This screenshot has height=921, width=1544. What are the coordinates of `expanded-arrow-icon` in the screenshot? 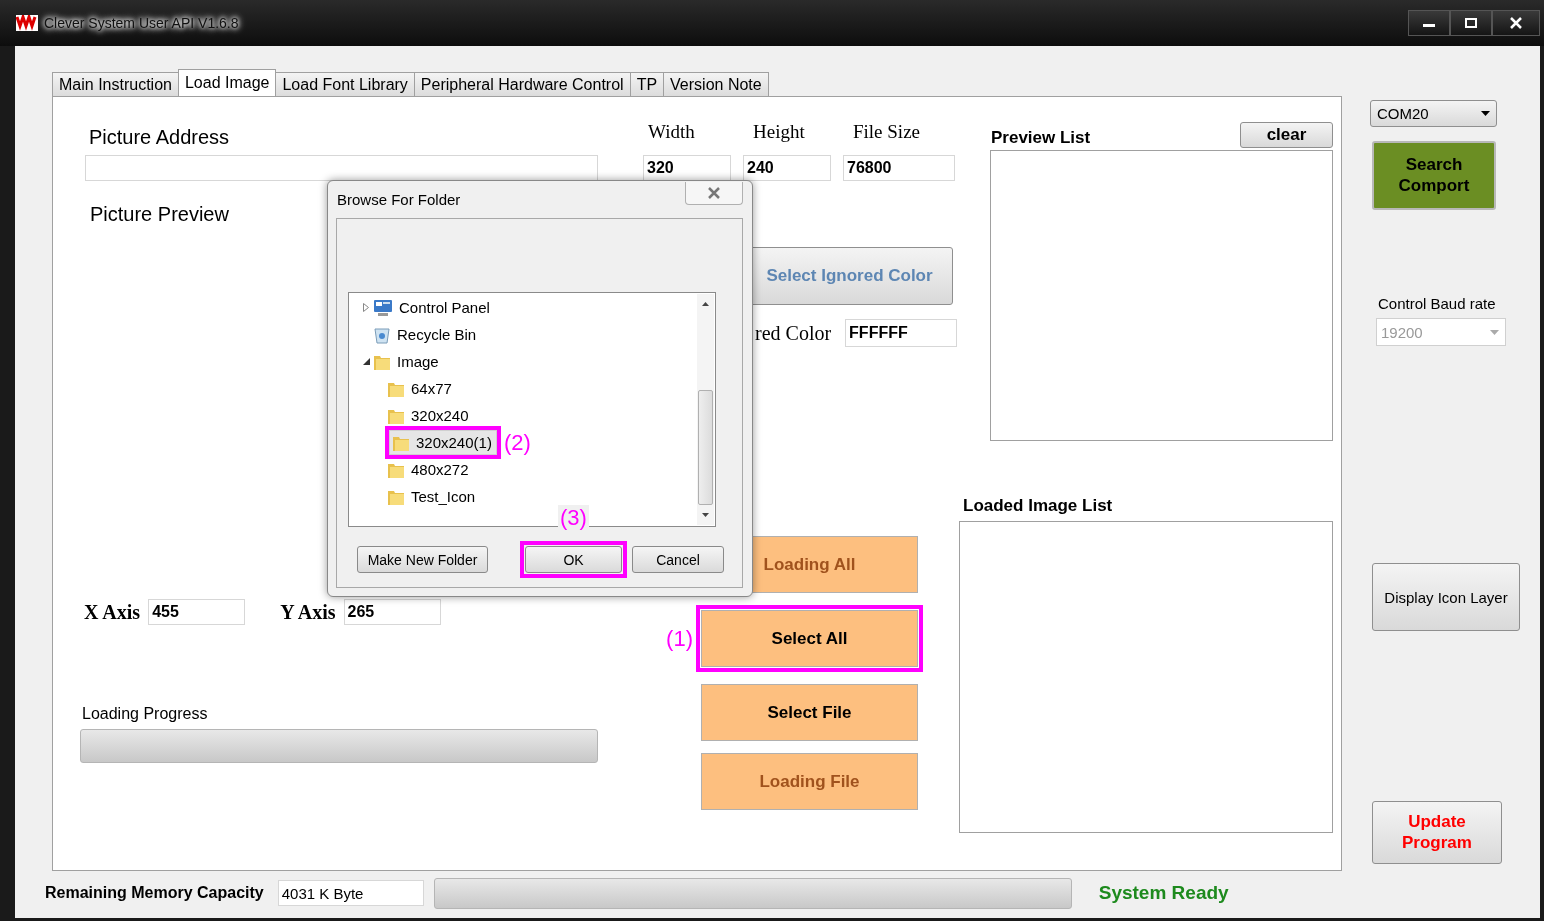 It's located at (366, 361).